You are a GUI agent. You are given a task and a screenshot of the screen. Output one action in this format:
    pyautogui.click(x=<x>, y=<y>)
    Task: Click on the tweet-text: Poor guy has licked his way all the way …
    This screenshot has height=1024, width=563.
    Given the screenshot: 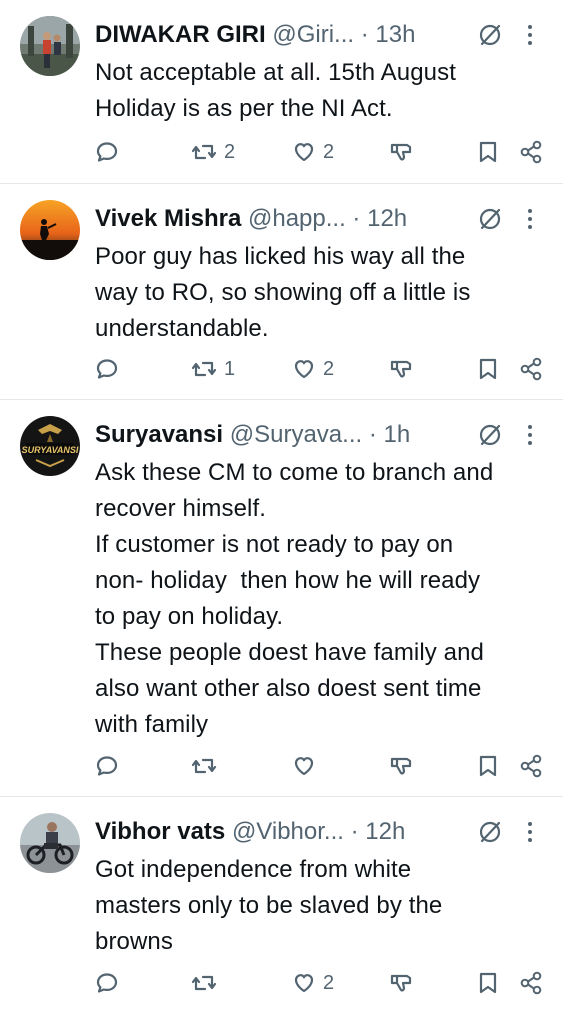 What is the action you would take?
    pyautogui.click(x=283, y=292)
    